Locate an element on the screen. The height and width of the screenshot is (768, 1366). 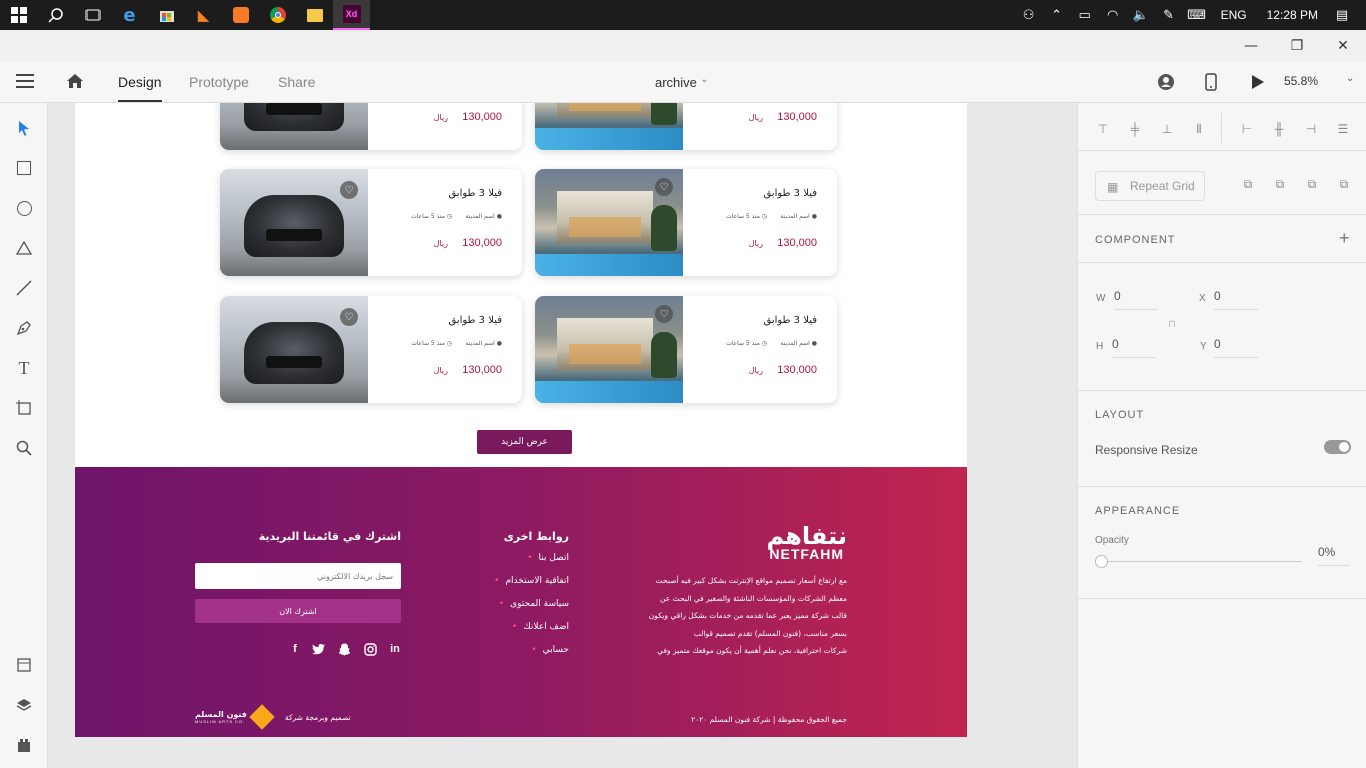
add-component-icon: + is located at coordinates (1344, 238).